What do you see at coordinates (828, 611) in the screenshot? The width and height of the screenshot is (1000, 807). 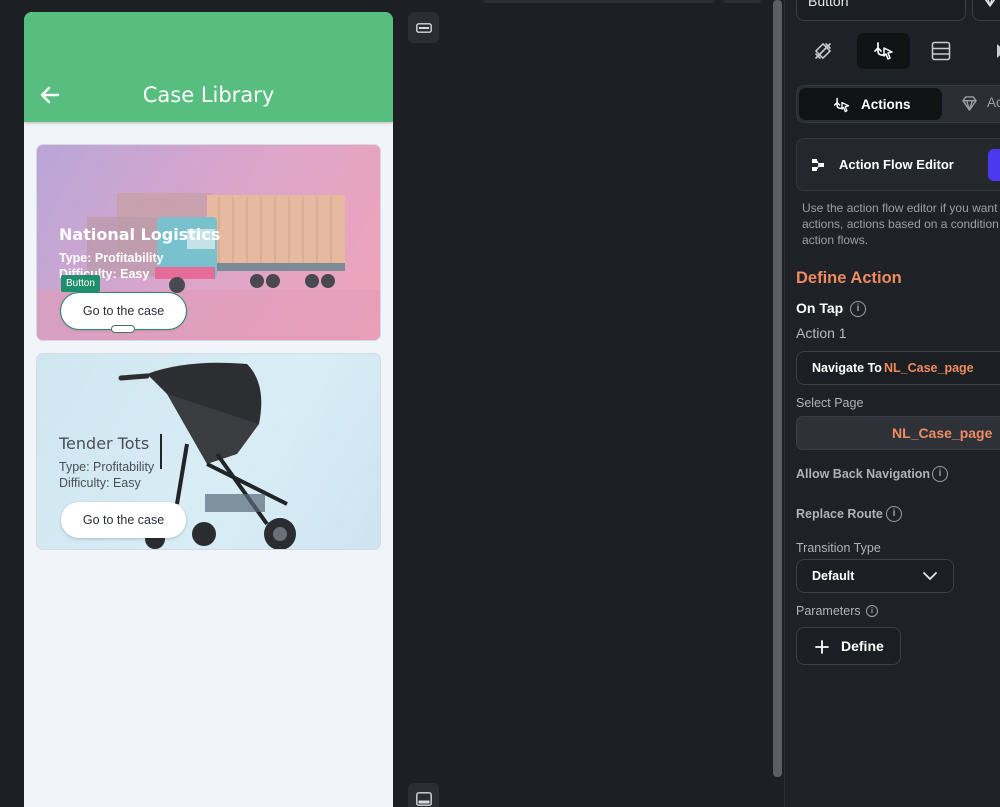 I see `parameters-label: Parameters` at bounding box center [828, 611].